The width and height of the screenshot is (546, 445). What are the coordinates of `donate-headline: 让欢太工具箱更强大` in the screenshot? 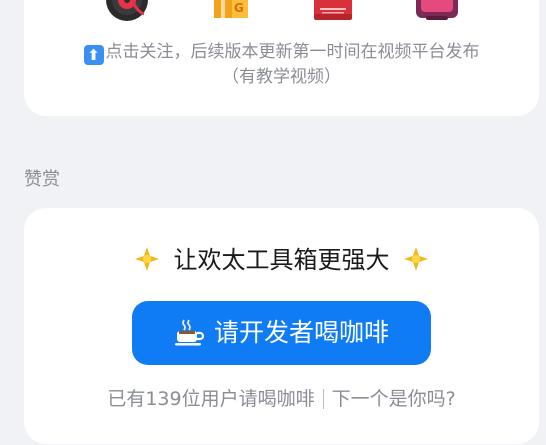 It's located at (281, 260).